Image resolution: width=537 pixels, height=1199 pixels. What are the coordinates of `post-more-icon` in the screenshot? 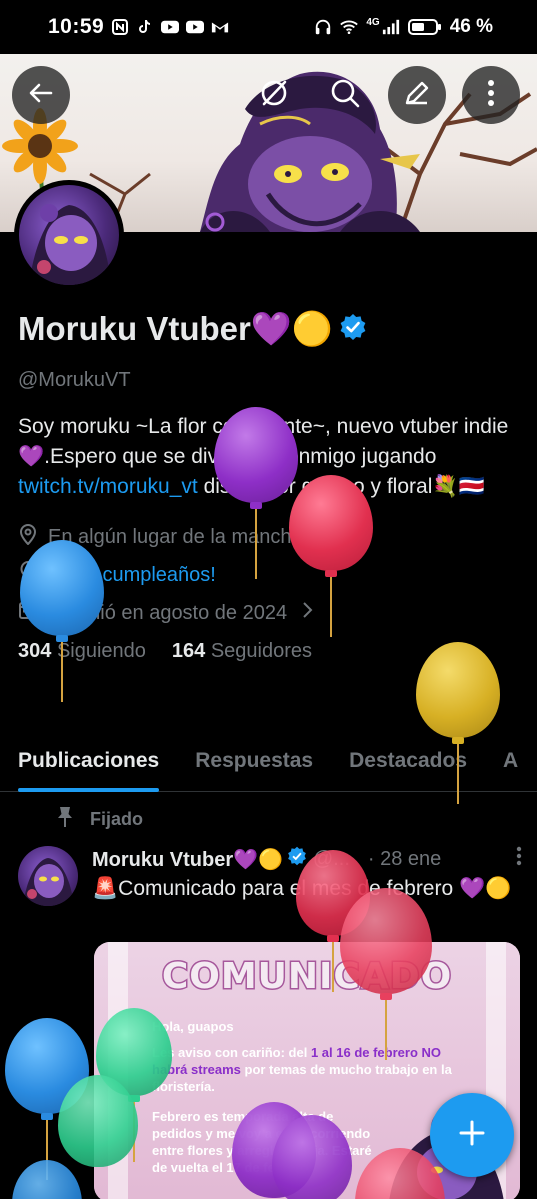 It's located at (519, 859).